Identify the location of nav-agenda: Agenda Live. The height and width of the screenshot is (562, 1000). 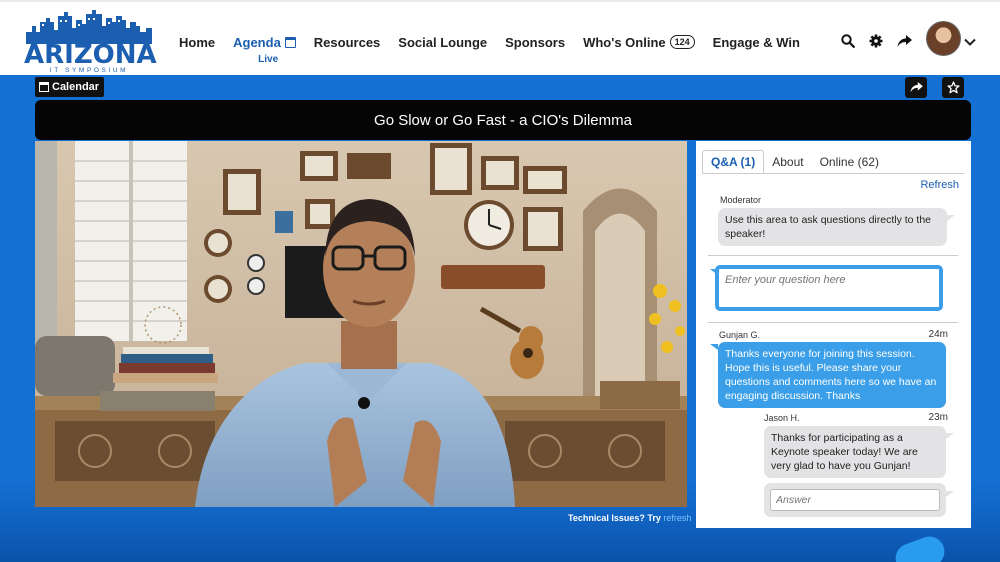
(264, 49).